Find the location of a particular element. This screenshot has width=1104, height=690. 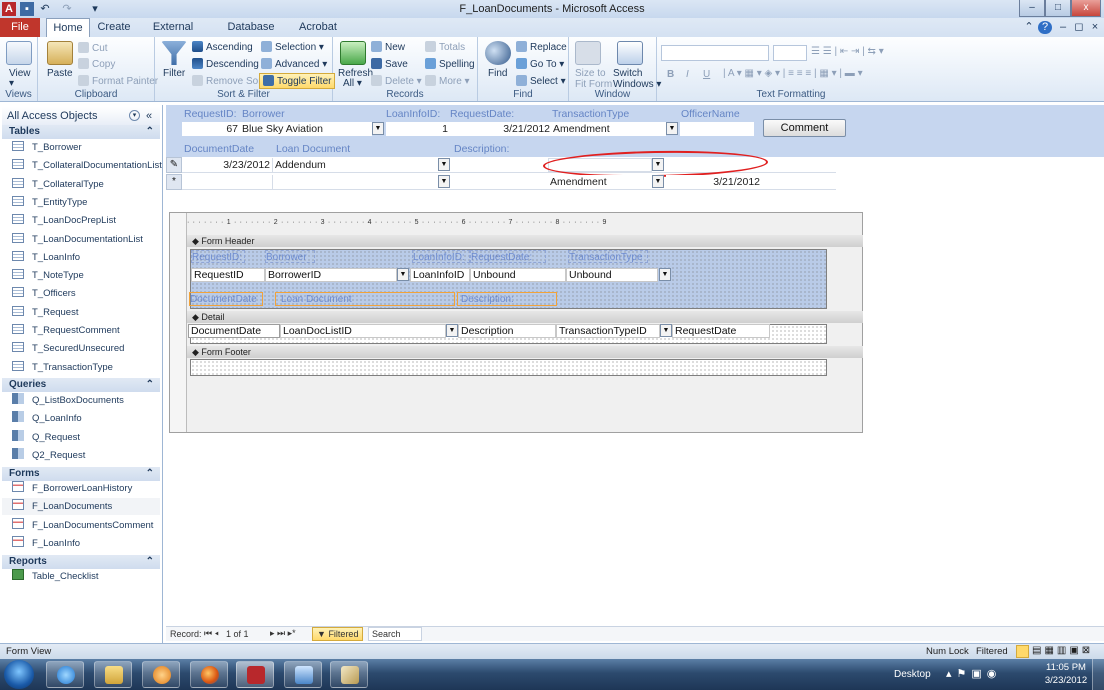

nav-section-tables: Tables ⌃ is located at coordinates (81, 132).